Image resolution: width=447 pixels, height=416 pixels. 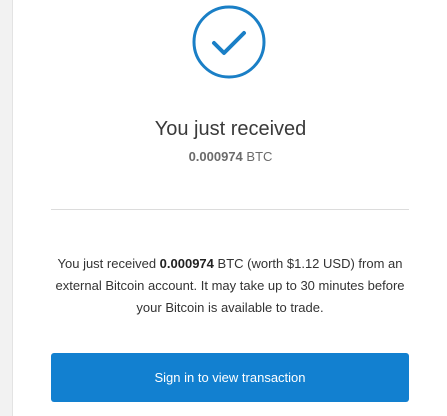 What do you see at coordinates (230, 377) in the screenshot?
I see `sign-in-button: Sign in to view transaction` at bounding box center [230, 377].